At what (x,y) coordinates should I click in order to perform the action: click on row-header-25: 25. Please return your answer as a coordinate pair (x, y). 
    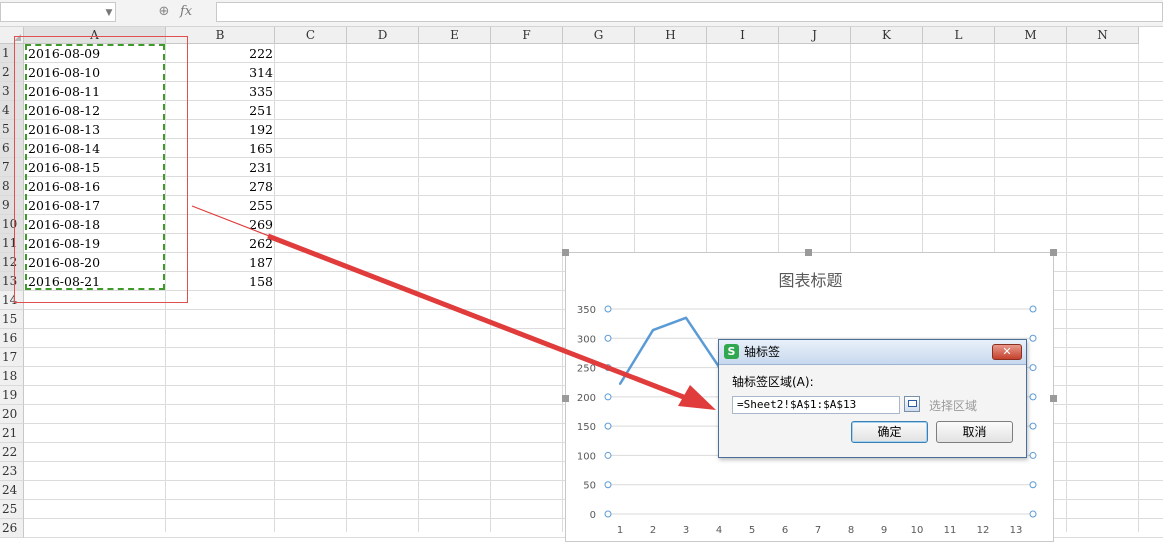
    Looking at the image, I should click on (12, 509).